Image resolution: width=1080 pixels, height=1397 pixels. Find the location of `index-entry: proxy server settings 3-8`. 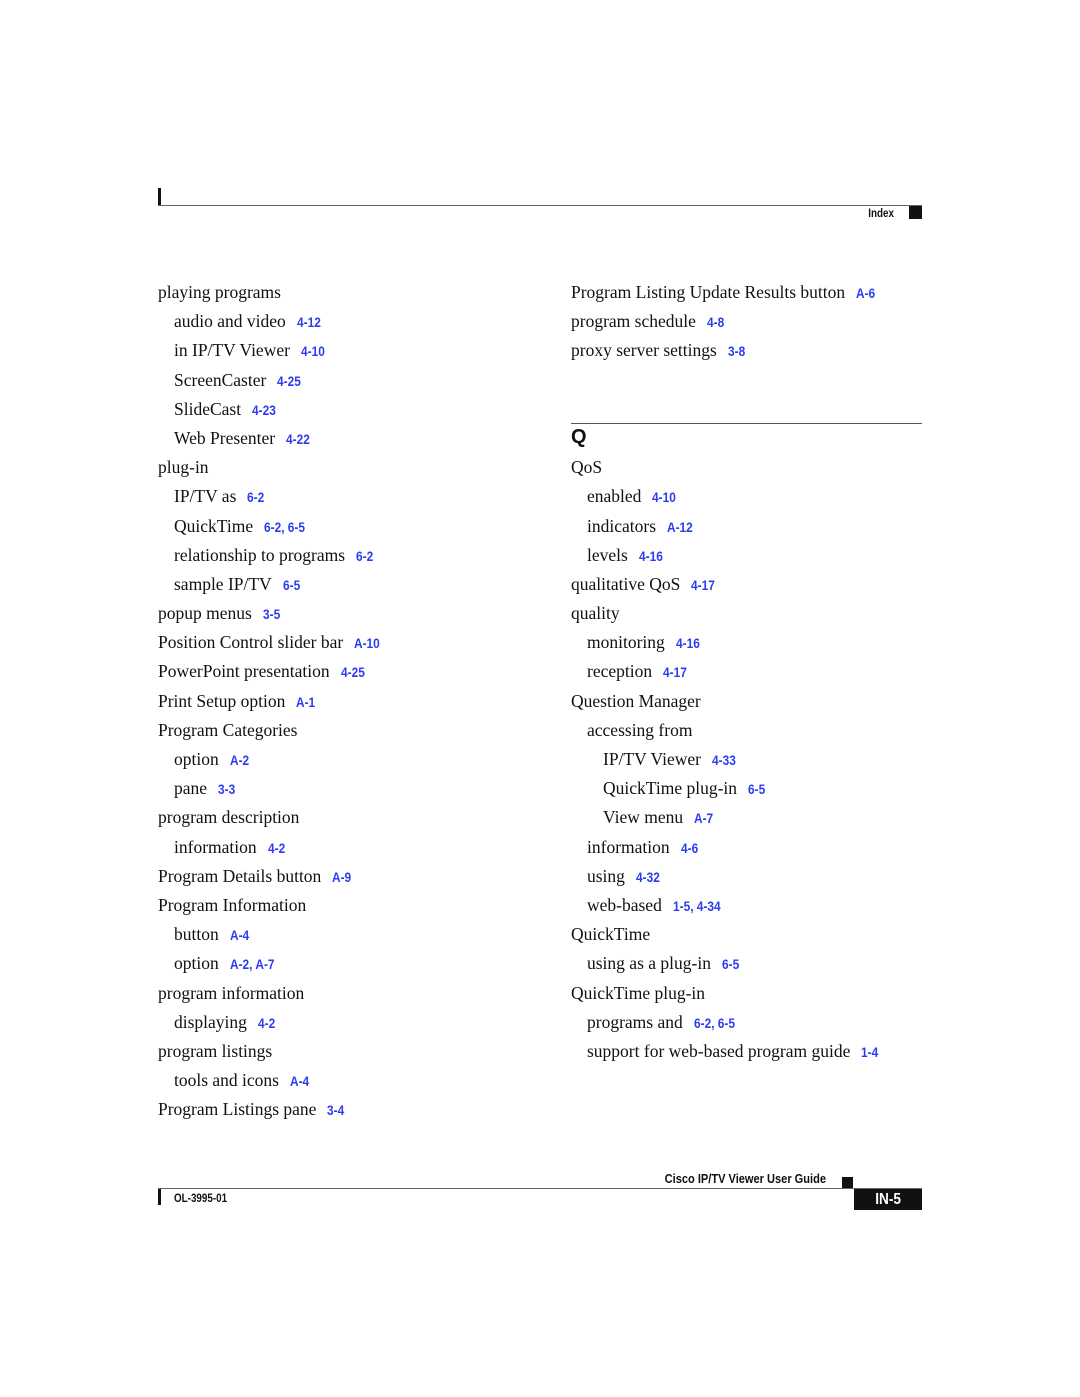

index-entry: proxy server settings 3-8 is located at coordinates (747, 350).